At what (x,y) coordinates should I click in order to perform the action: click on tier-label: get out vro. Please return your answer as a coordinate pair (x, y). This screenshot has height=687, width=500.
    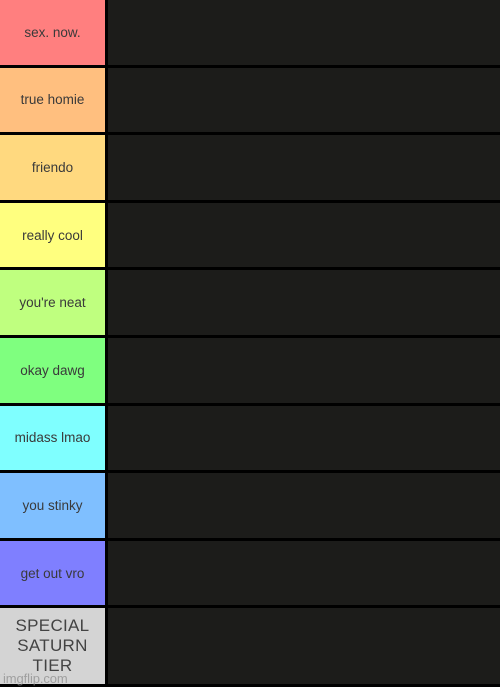
    Looking at the image, I should click on (54, 573).